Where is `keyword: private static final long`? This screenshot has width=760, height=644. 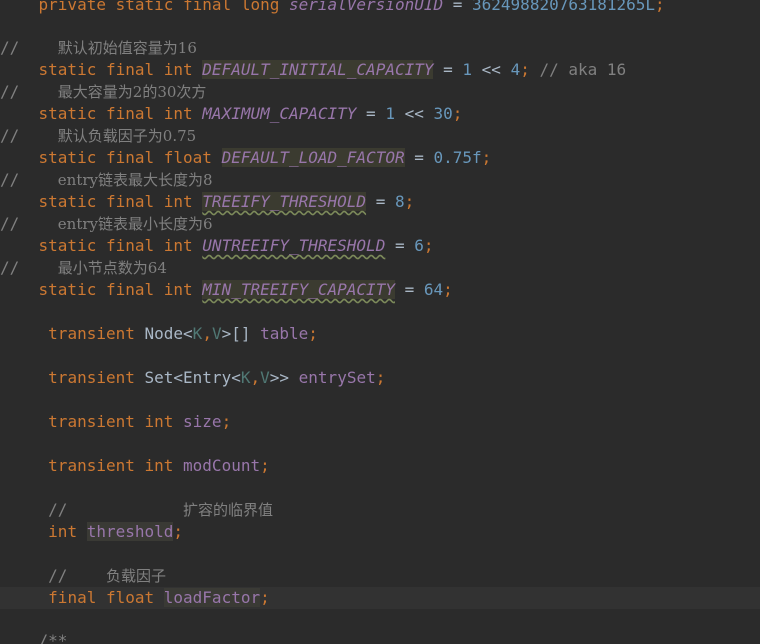 keyword: private static final long is located at coordinates (163, 7).